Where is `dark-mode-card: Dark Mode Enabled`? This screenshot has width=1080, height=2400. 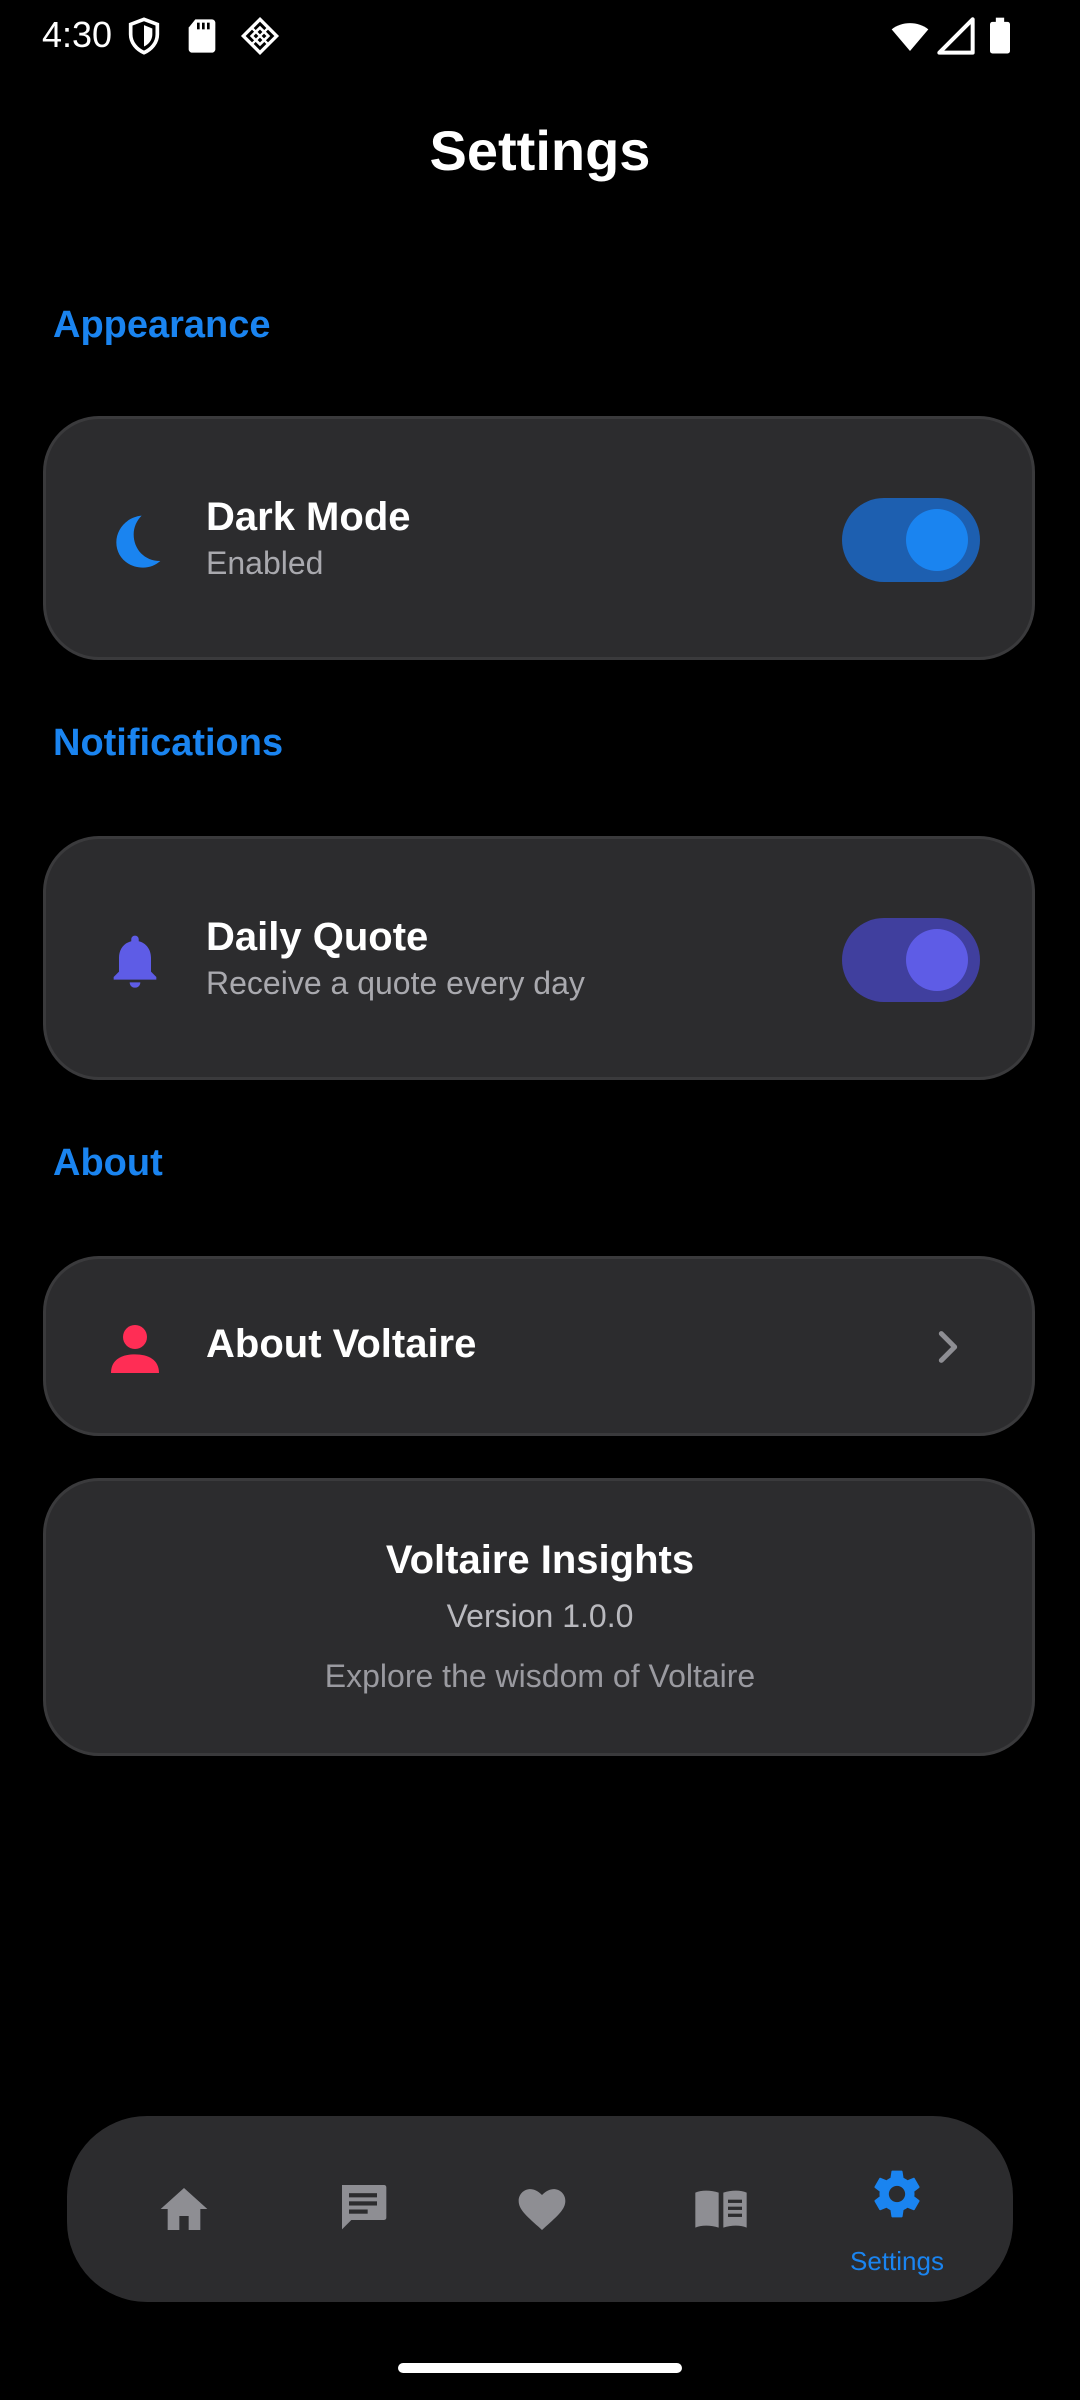 dark-mode-card: Dark Mode Enabled is located at coordinates (539, 538).